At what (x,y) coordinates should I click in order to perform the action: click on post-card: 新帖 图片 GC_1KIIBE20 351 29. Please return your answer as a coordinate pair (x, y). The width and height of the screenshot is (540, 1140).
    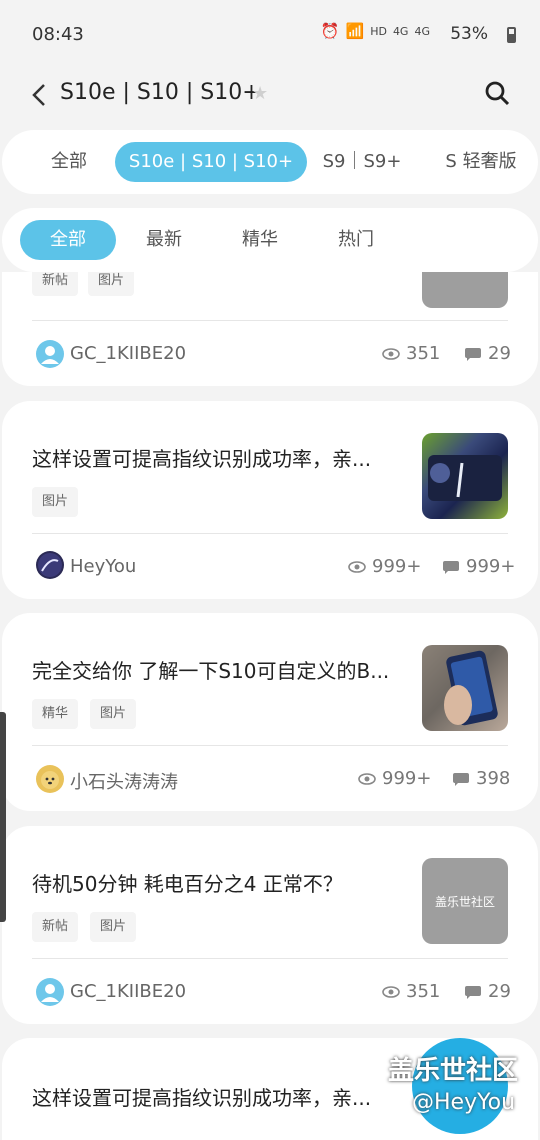
    Looking at the image, I should click on (270, 329).